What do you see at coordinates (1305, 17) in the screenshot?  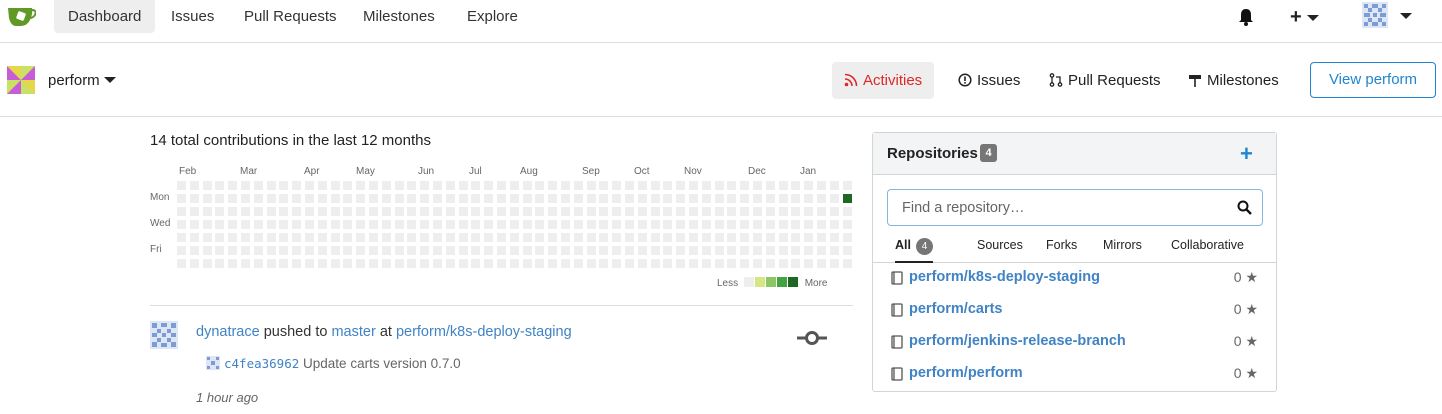 I see `create-dropdown: +` at bounding box center [1305, 17].